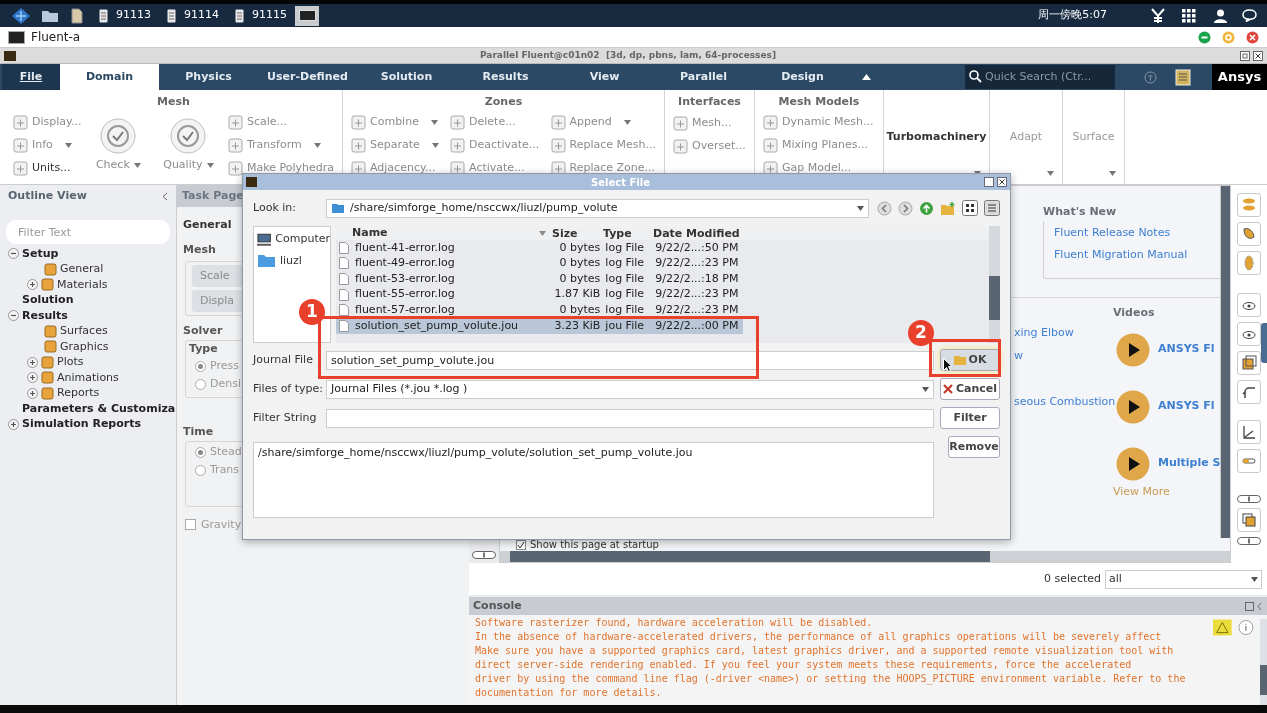 This screenshot has height=713, width=1267. I want to click on file-row: fluent-41-error.log 0 bytes log File 9/22/2...:50 PM, so click(539, 248).